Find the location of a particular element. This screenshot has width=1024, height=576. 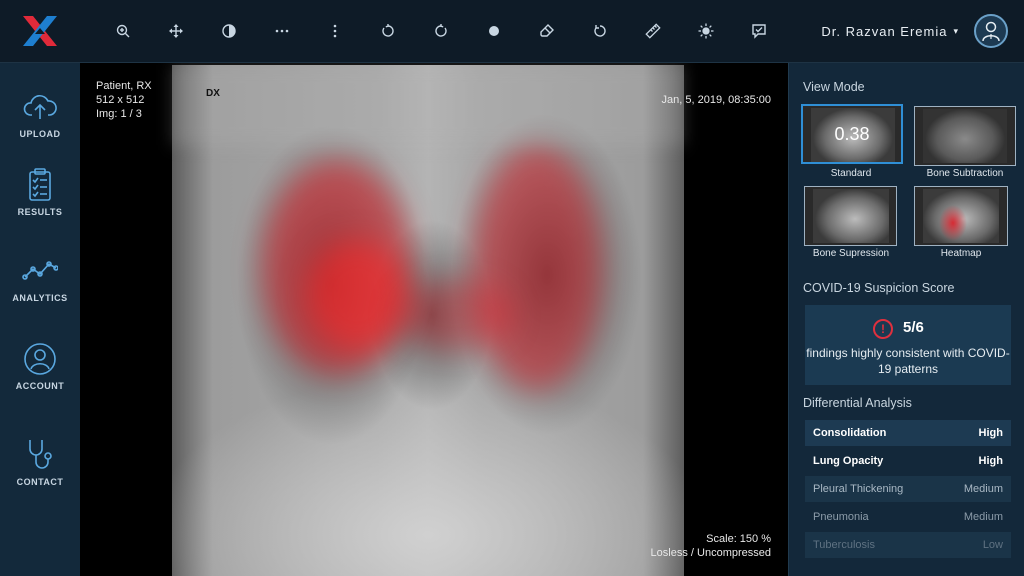

finding-row: Tuberculosis Low is located at coordinates (908, 545).